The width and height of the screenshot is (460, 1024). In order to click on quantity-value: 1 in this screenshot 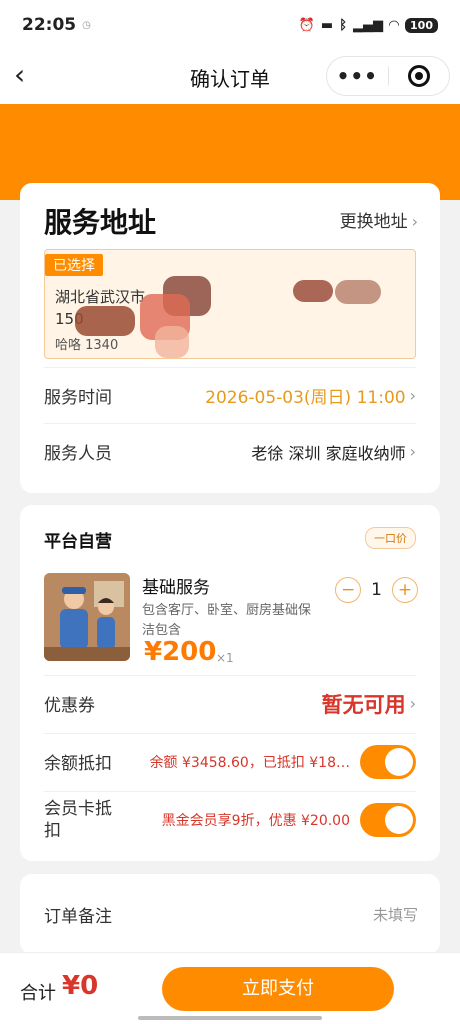, I will do `click(376, 590)`.